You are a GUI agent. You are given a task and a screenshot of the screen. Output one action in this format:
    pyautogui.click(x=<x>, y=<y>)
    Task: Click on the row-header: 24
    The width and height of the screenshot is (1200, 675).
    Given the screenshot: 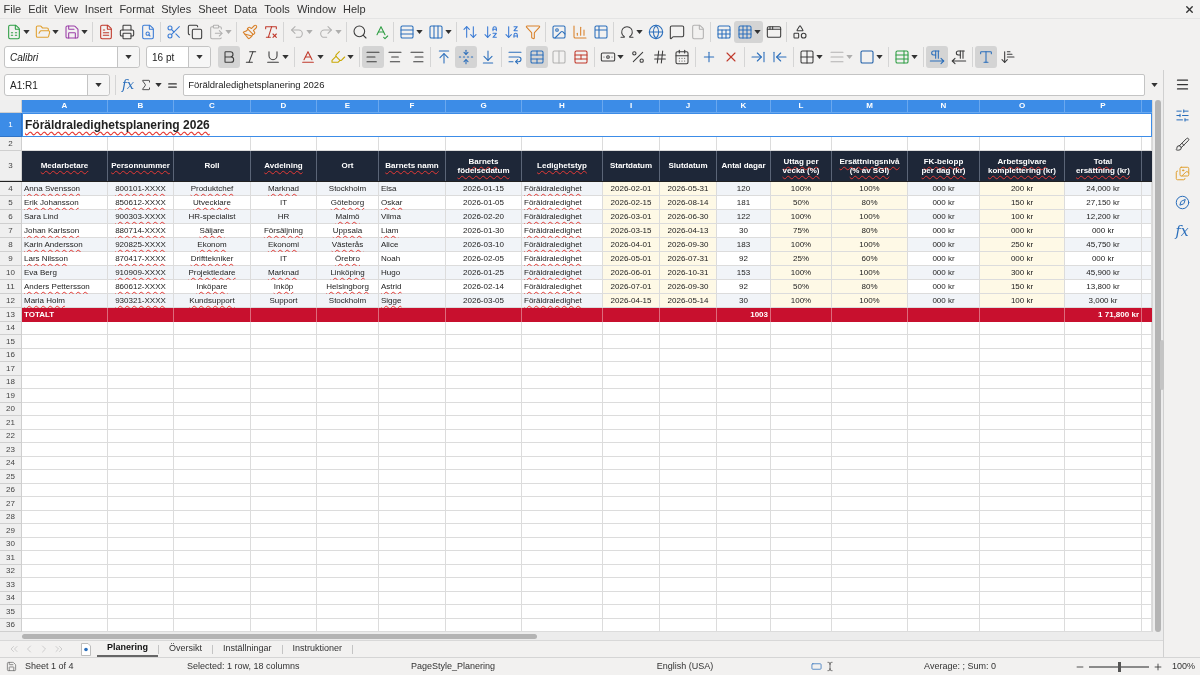 What is the action you would take?
    pyautogui.click(x=11, y=463)
    